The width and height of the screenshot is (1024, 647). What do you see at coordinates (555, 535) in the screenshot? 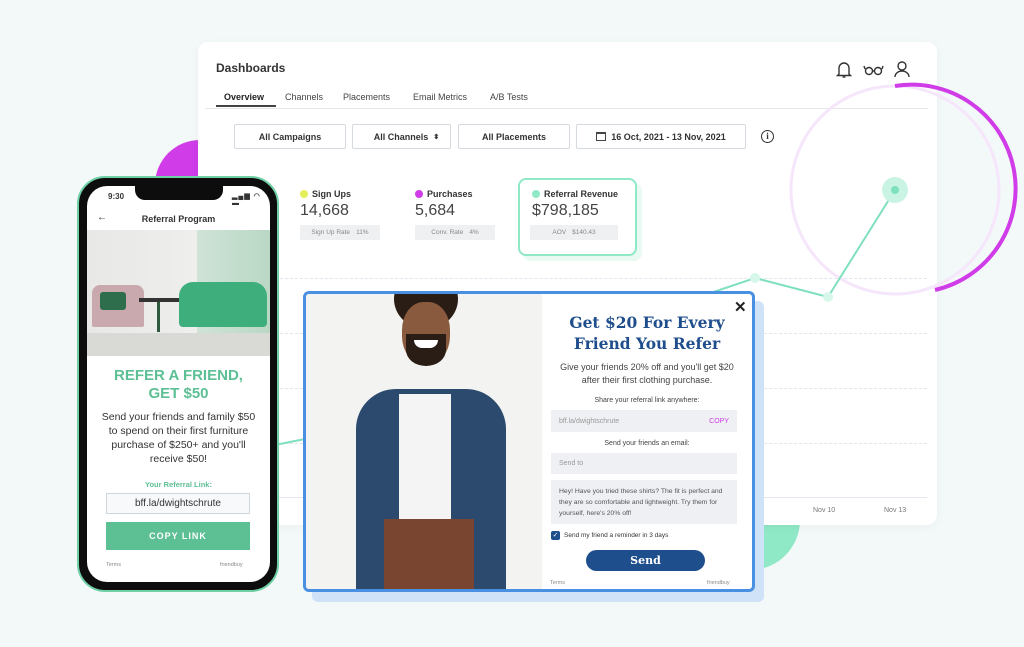
I see `reminder-checkbox: ✓` at bounding box center [555, 535].